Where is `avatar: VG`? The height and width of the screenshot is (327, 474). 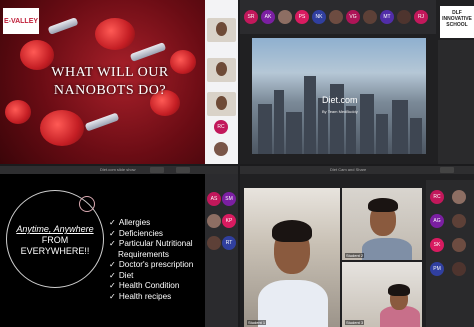
avatar: VG is located at coordinates (353, 17).